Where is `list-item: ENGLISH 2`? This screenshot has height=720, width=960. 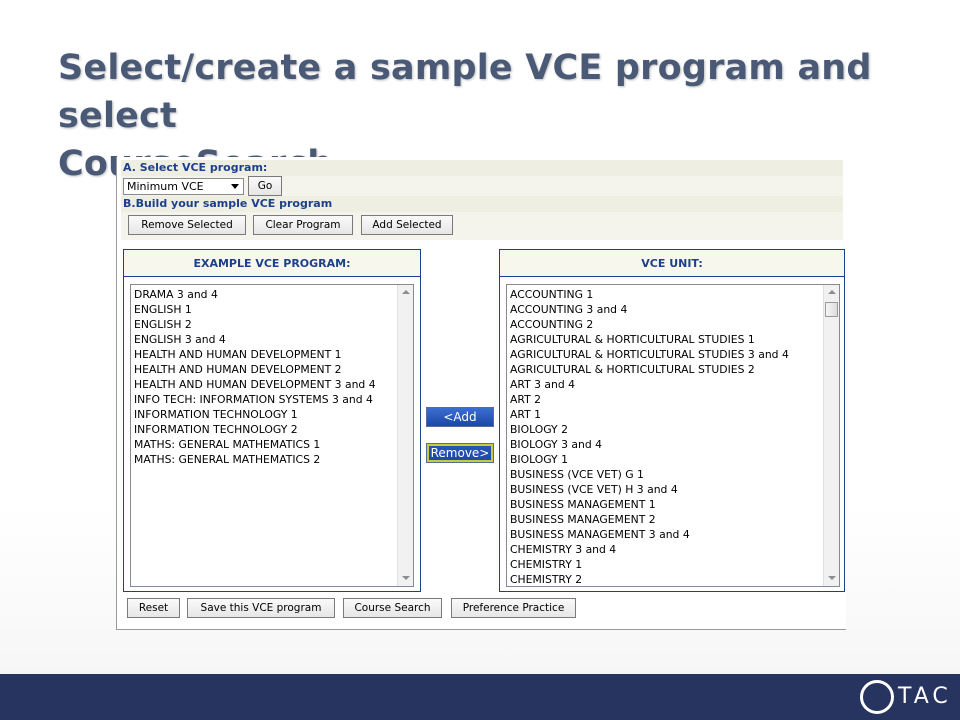
list-item: ENGLISH 2 is located at coordinates (264, 324).